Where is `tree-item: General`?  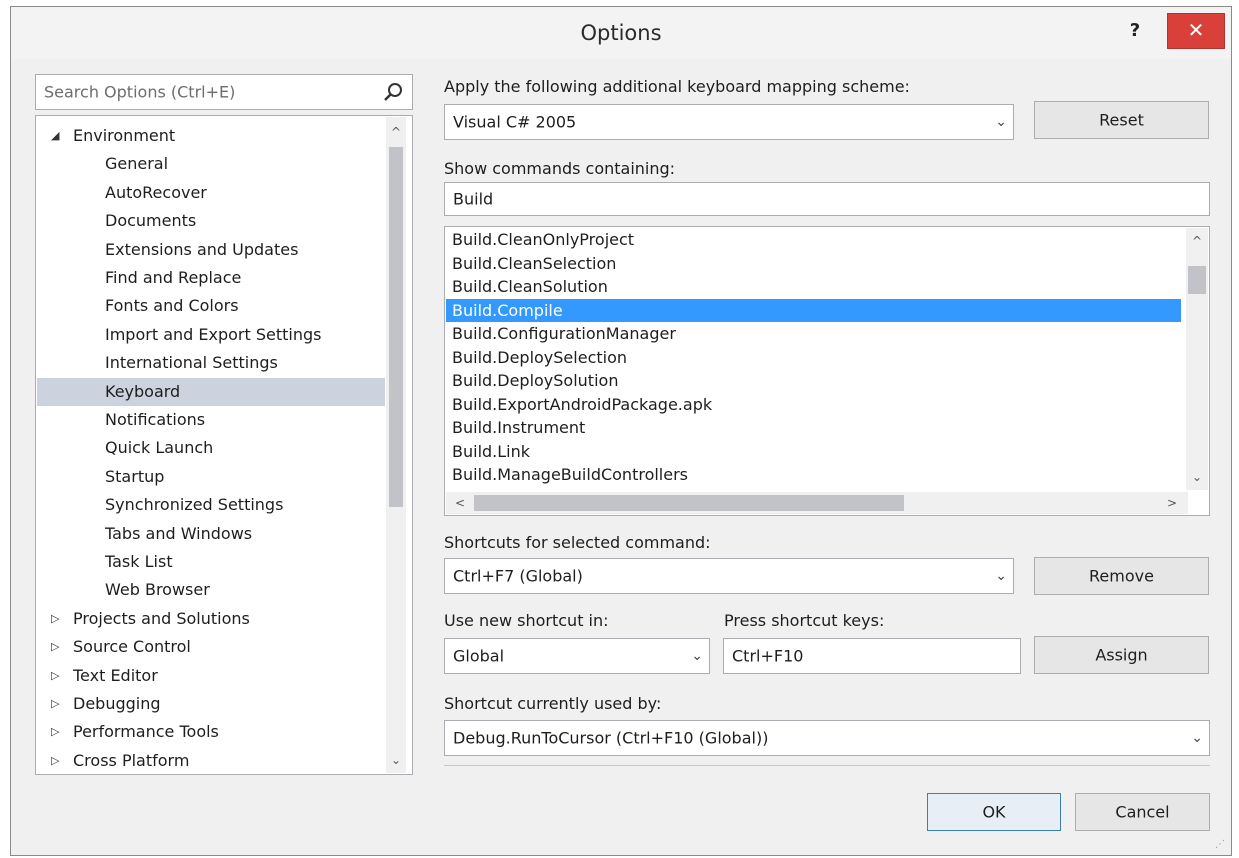 tree-item: General is located at coordinates (211, 164).